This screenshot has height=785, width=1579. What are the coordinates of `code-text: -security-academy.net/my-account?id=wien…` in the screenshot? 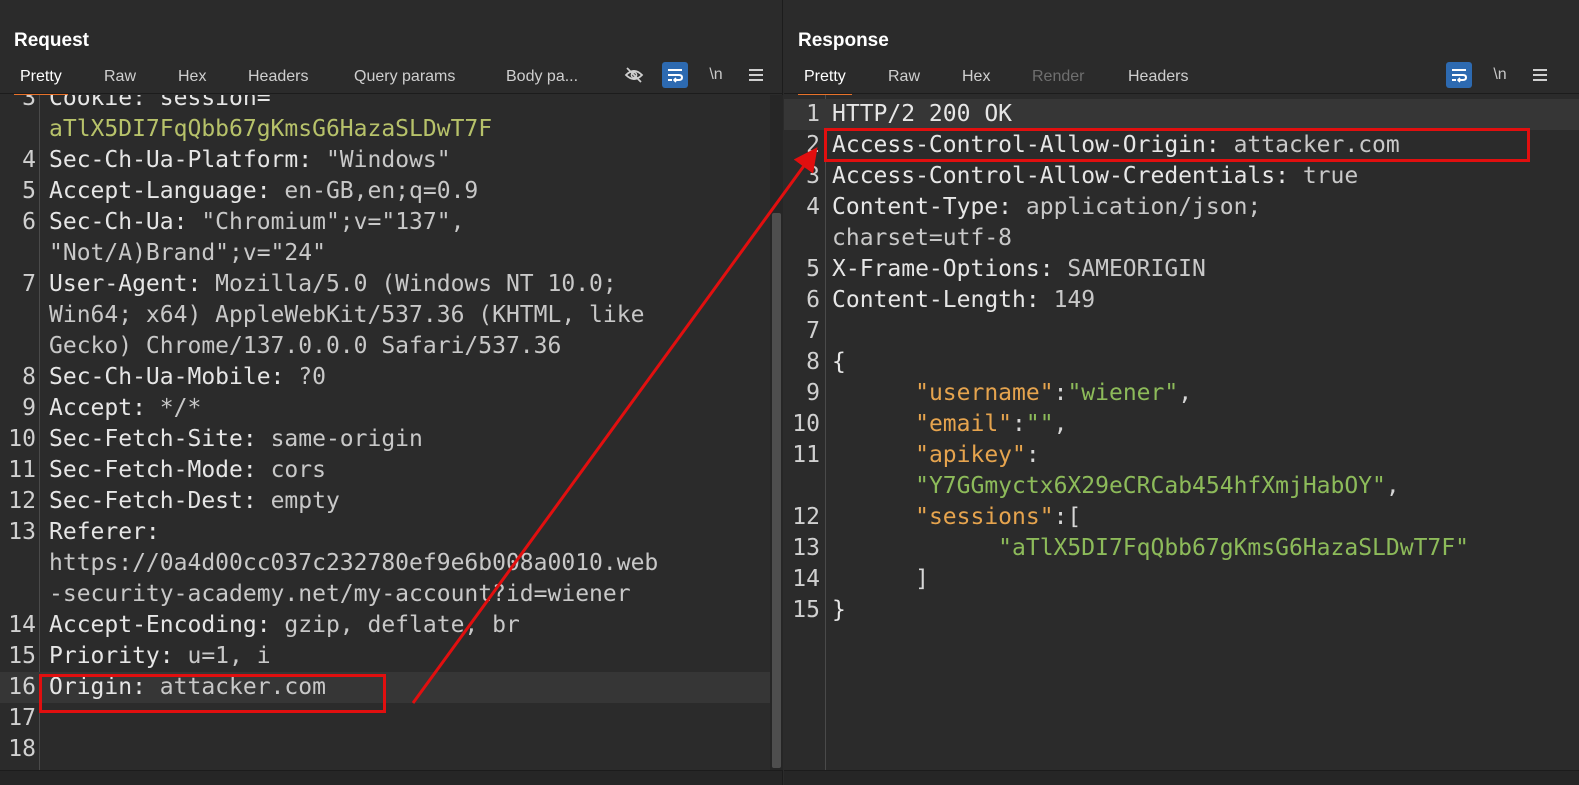 It's located at (340, 594).